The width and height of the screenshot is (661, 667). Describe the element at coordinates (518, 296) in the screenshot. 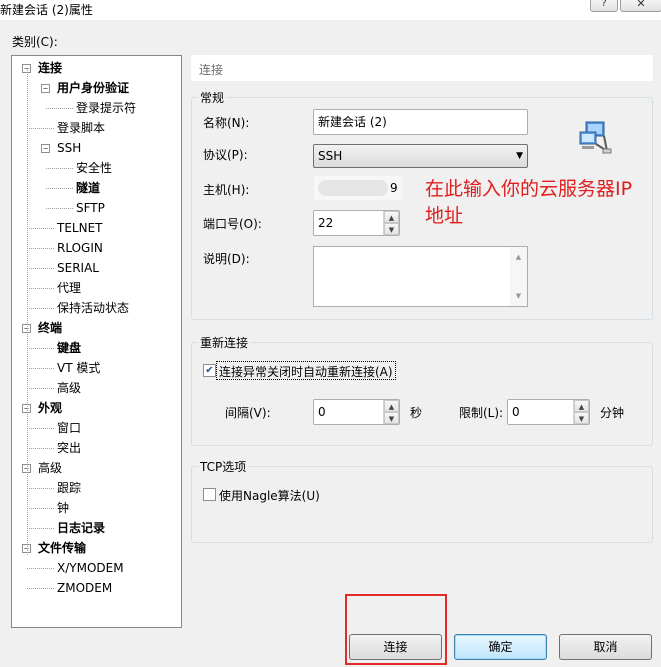

I see `scroll-down-icon: ▼` at that location.